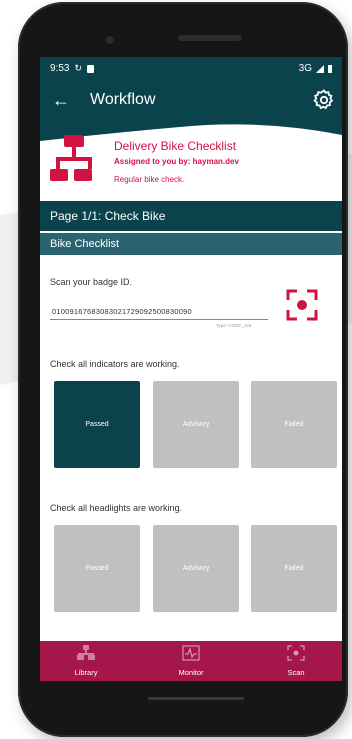 The width and height of the screenshot is (352, 739). I want to click on notification-icon, so click(91, 68).